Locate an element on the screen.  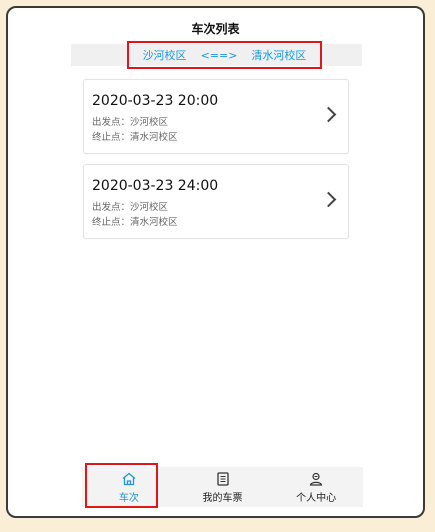
route-to: 清水河校区 is located at coordinates (278, 55).